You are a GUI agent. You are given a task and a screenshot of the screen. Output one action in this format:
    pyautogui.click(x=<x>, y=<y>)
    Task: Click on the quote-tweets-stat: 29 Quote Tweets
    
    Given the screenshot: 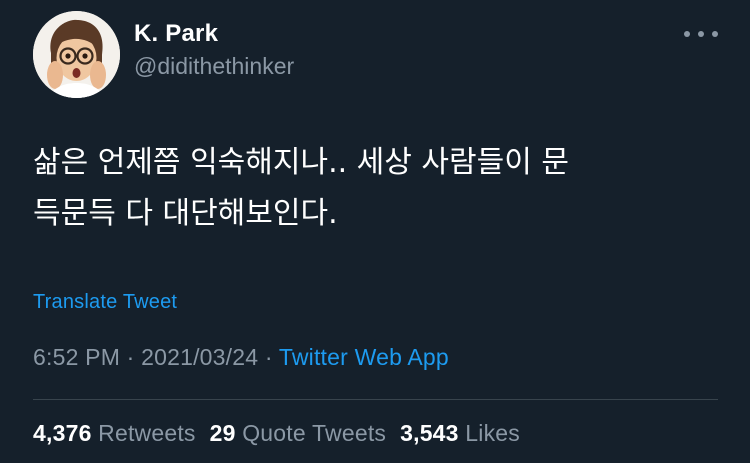 What is the action you would take?
    pyautogui.click(x=298, y=433)
    